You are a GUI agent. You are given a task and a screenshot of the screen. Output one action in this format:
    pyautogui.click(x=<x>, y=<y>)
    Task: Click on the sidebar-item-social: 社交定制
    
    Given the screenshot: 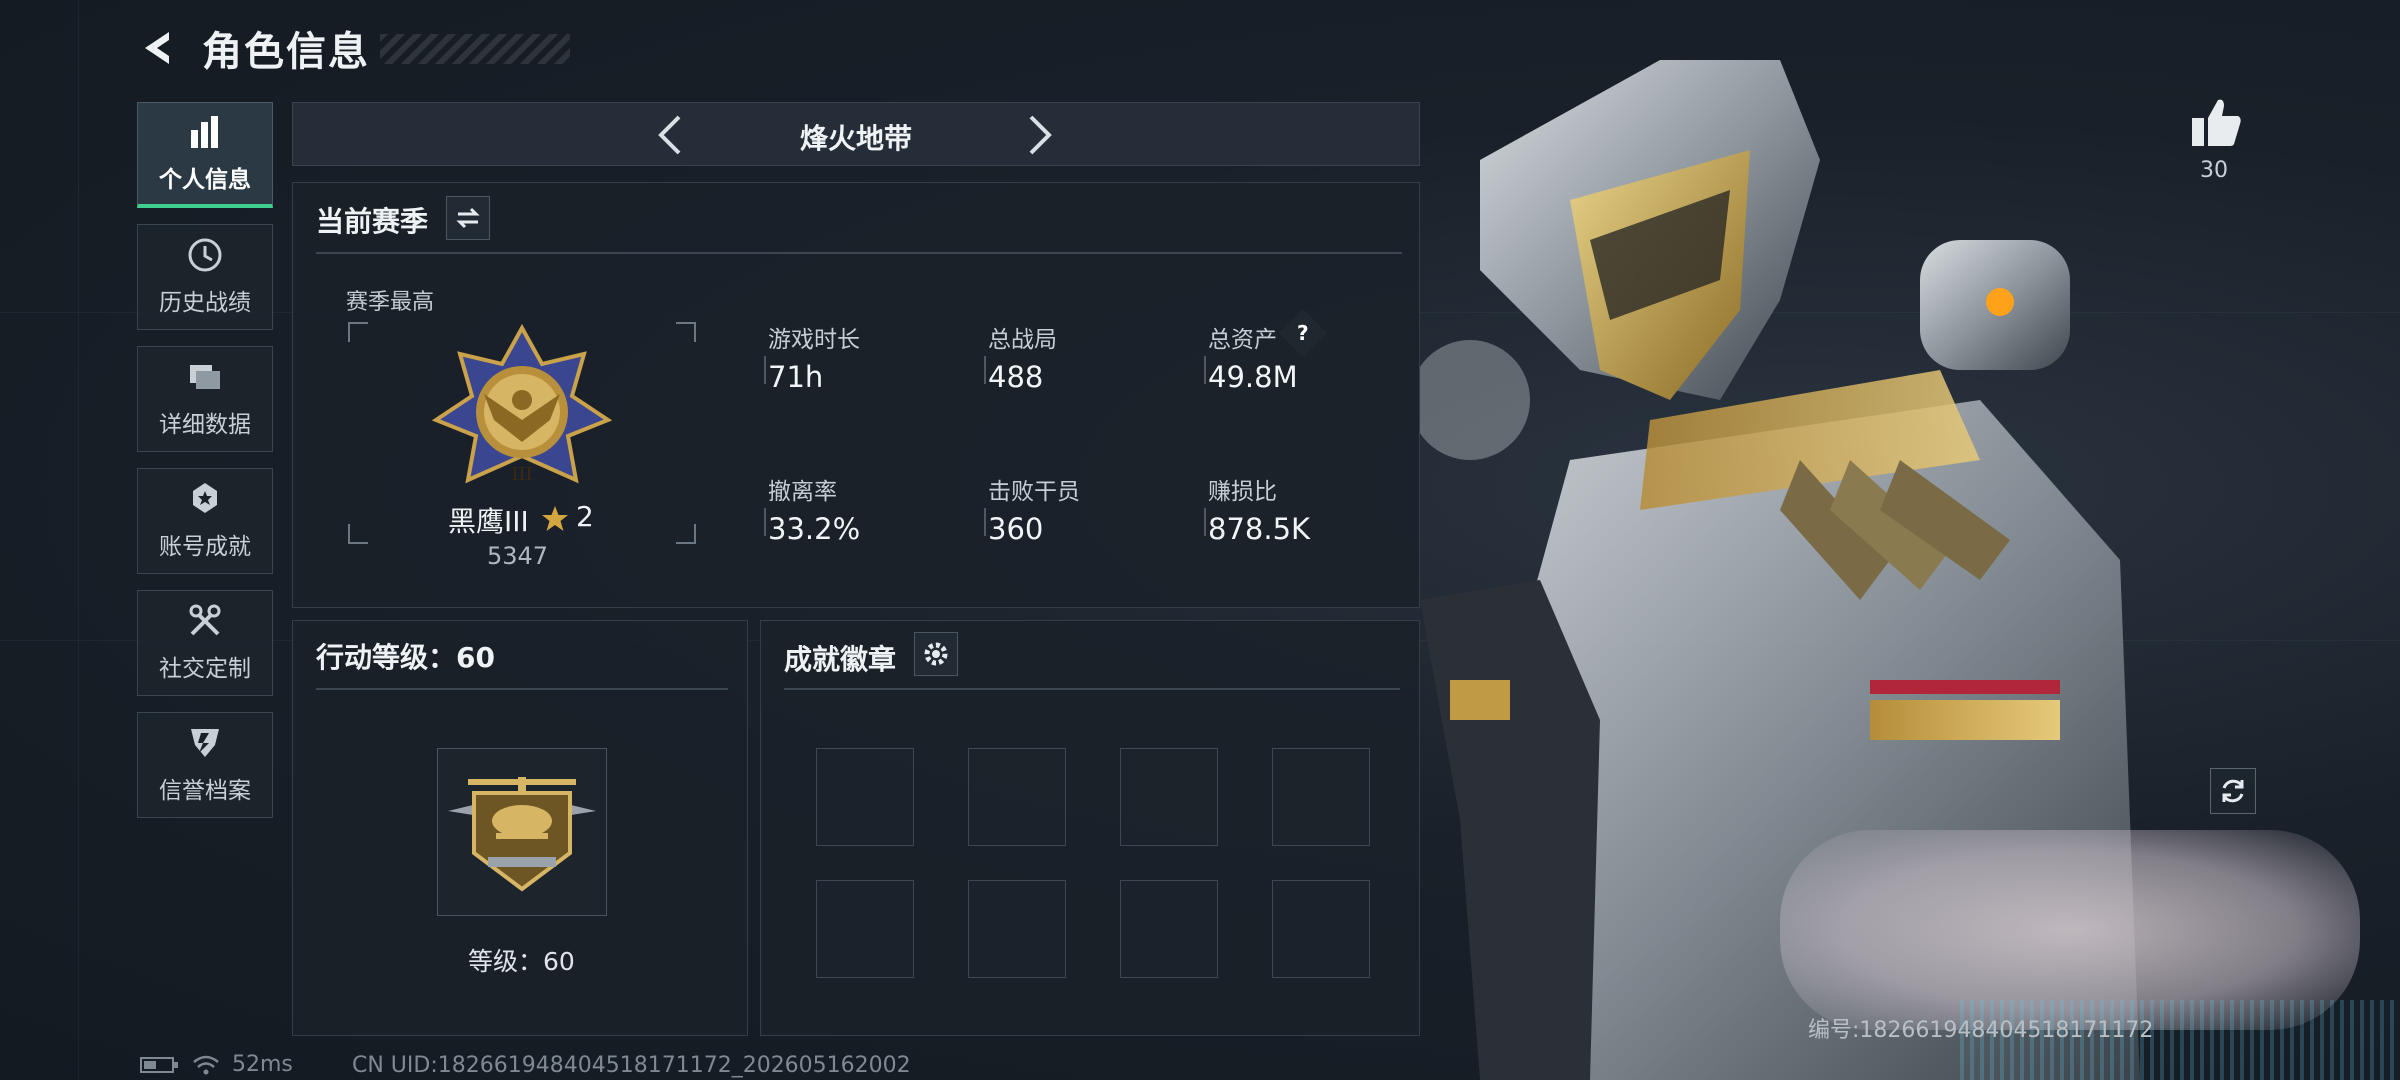 What is the action you would take?
    pyautogui.click(x=205, y=643)
    